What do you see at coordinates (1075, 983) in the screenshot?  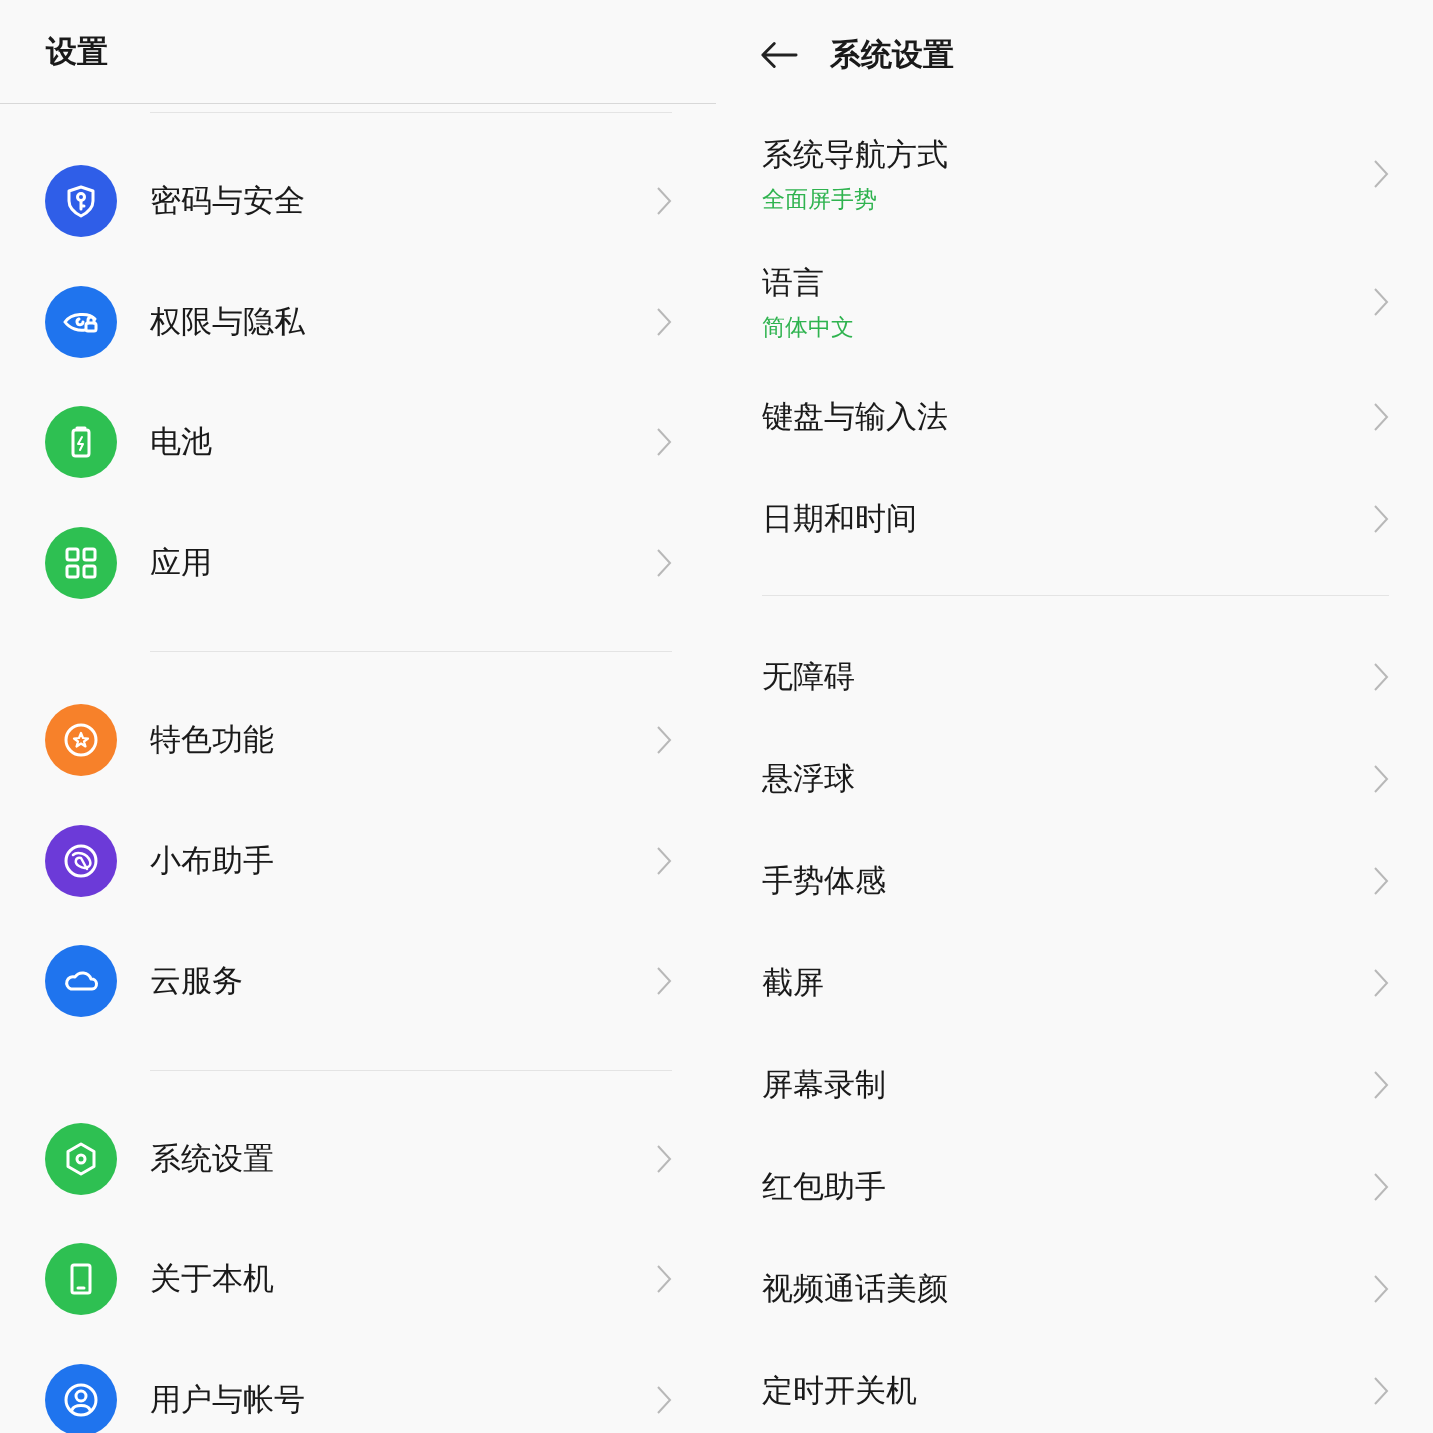 I see `settings-item: 截屏` at bounding box center [1075, 983].